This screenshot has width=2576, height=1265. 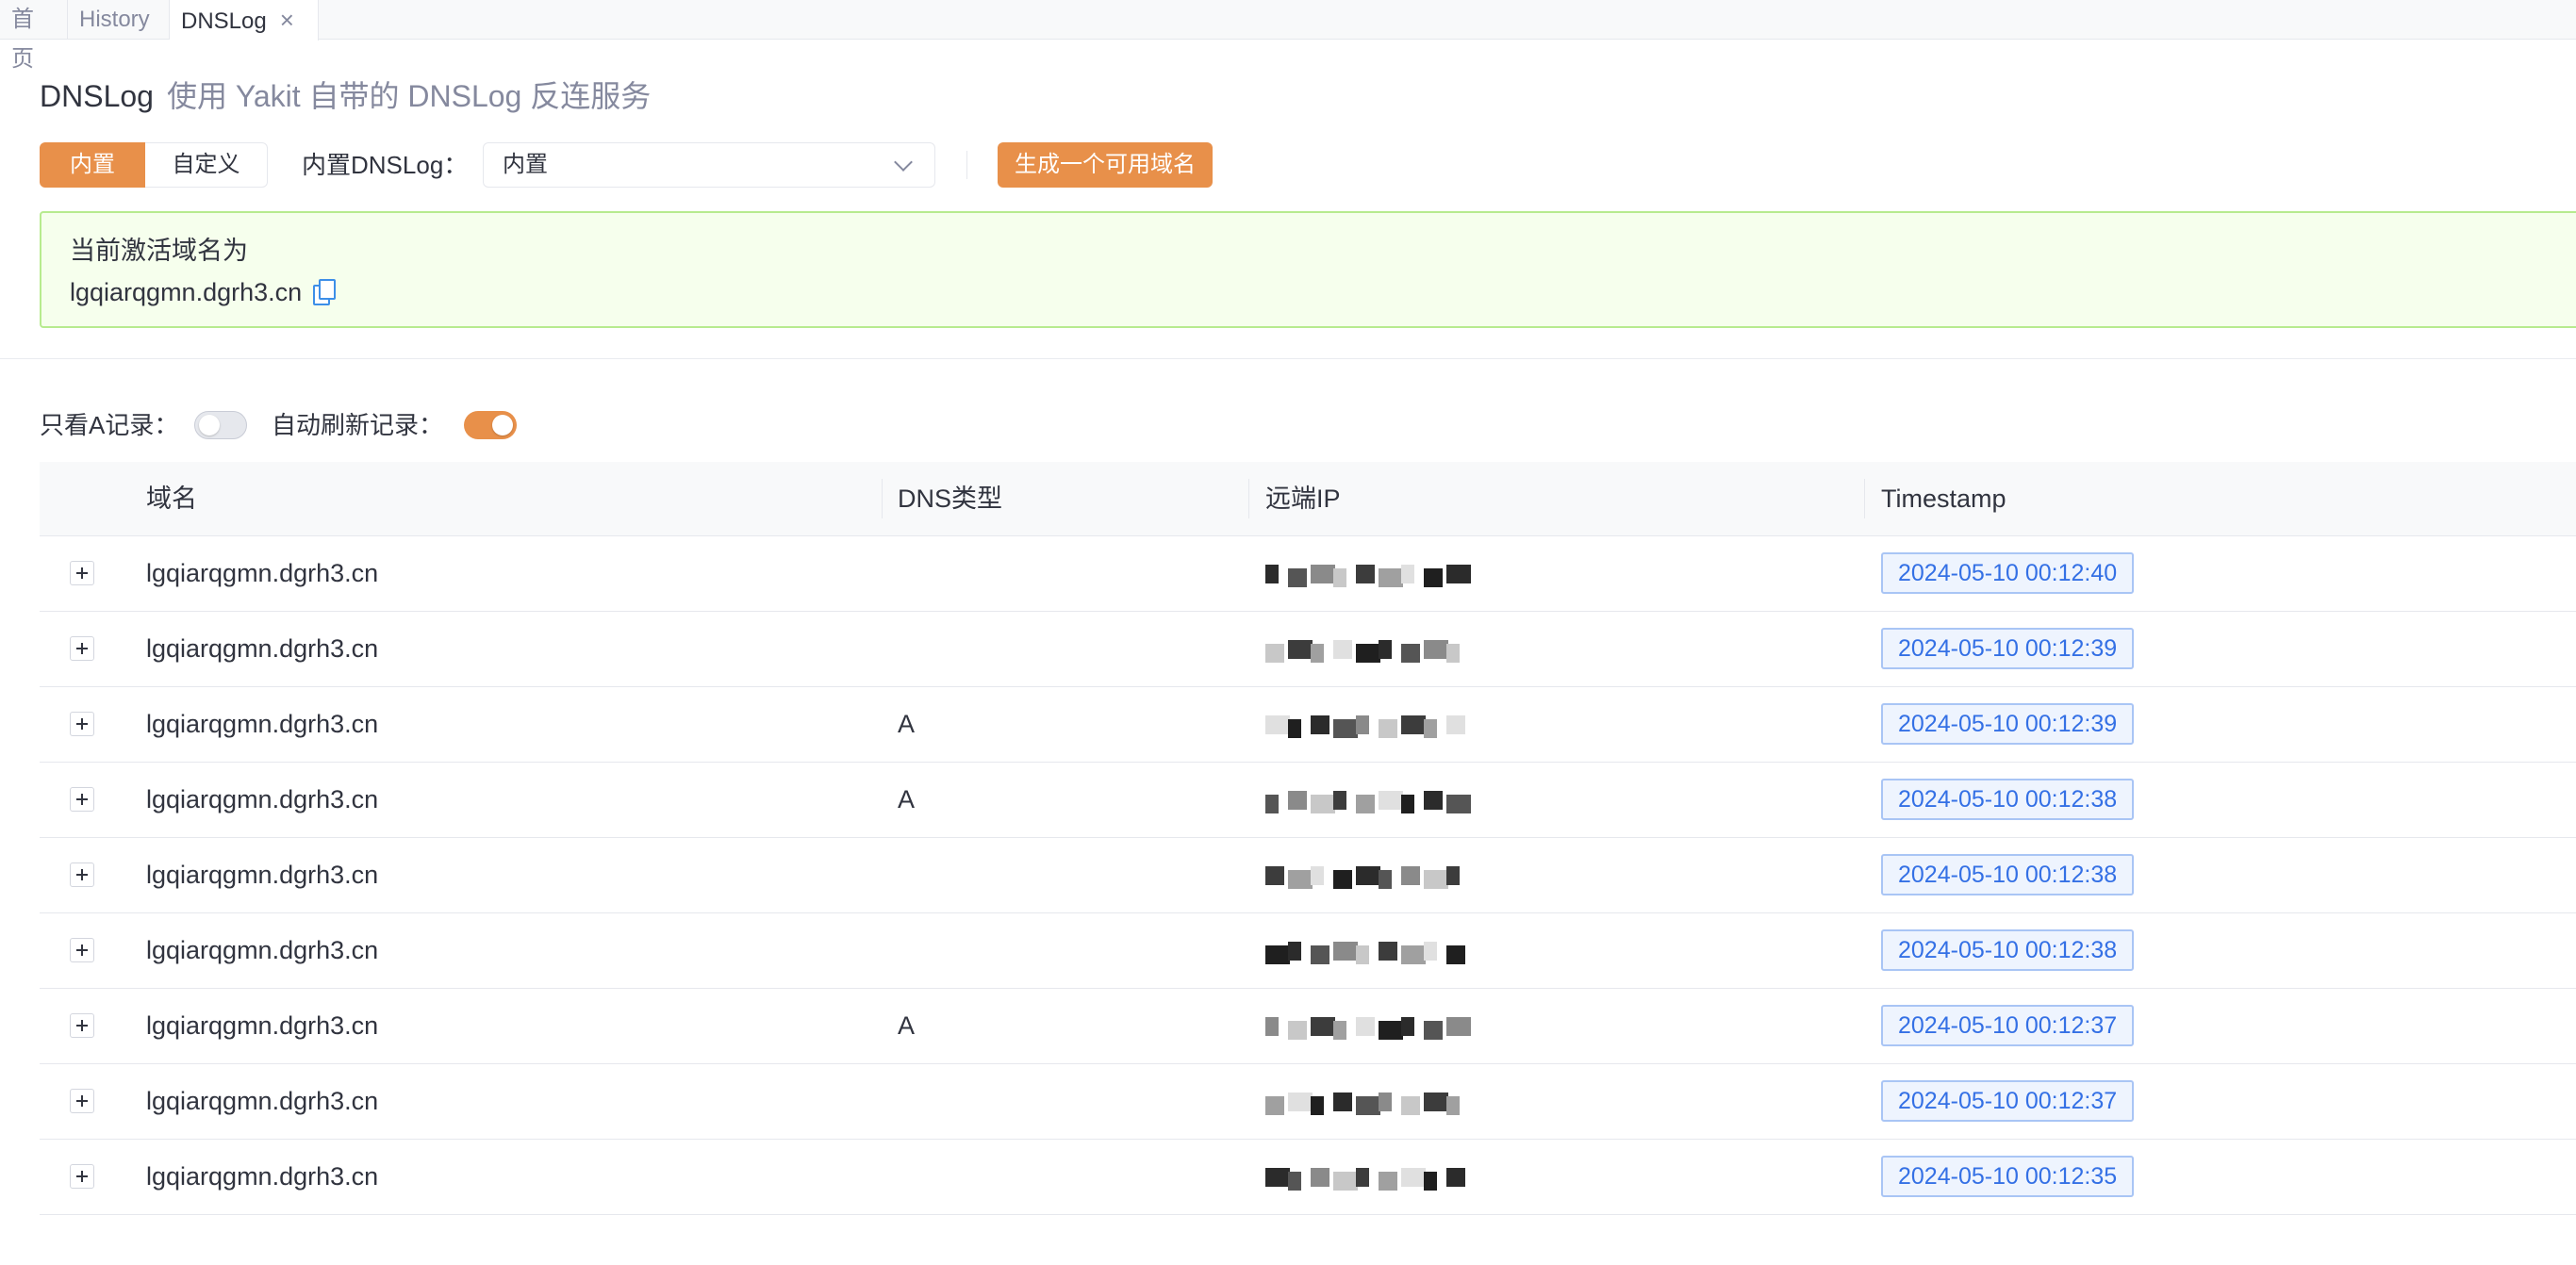 What do you see at coordinates (1308, 1178) in the screenshot?
I see `table-row: lgqiarqgmn.dgrh3.cn 2024-05-10 00:12:35` at bounding box center [1308, 1178].